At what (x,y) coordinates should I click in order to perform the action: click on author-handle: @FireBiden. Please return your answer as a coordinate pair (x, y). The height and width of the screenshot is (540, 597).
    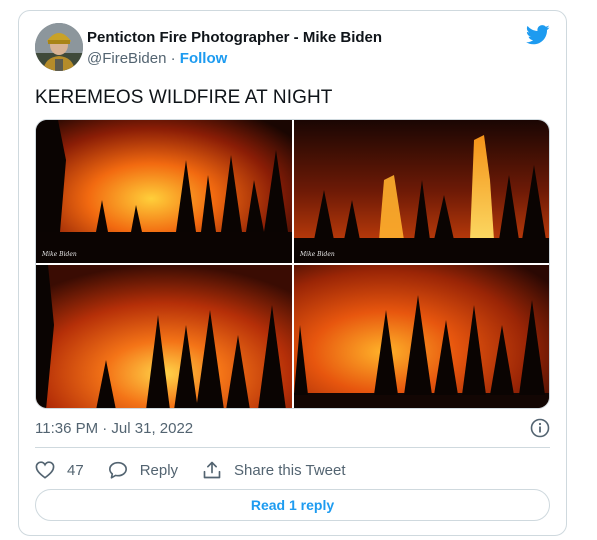
    Looking at the image, I should click on (126, 58).